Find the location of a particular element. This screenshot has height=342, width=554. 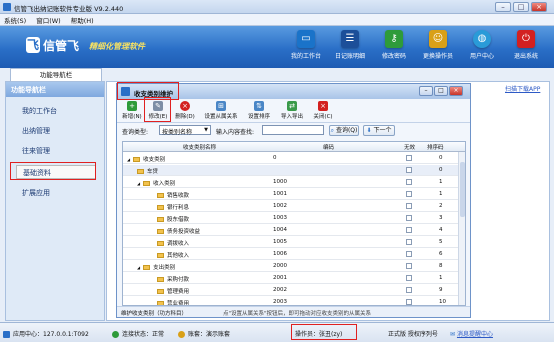

add-icon: + is located at coordinates (132, 106).